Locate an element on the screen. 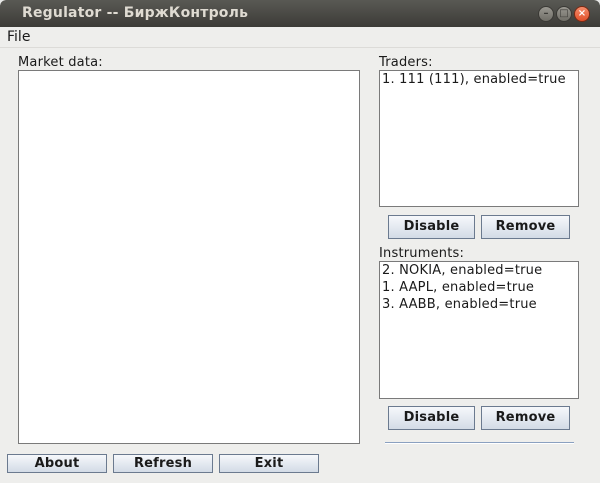  minimize-icon: – is located at coordinates (546, 14).